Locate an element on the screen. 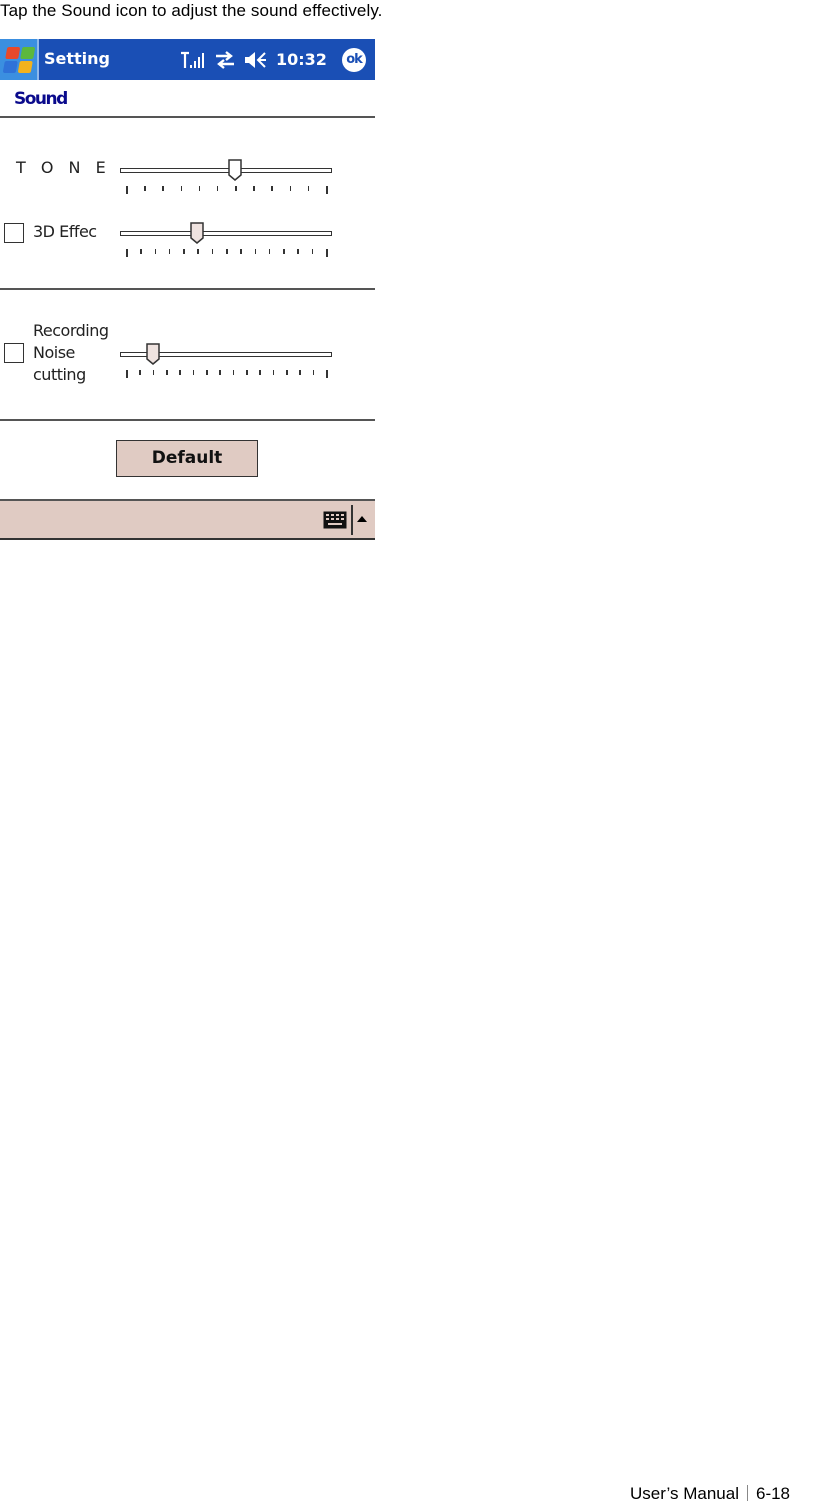  start-button is located at coordinates (19, 59).